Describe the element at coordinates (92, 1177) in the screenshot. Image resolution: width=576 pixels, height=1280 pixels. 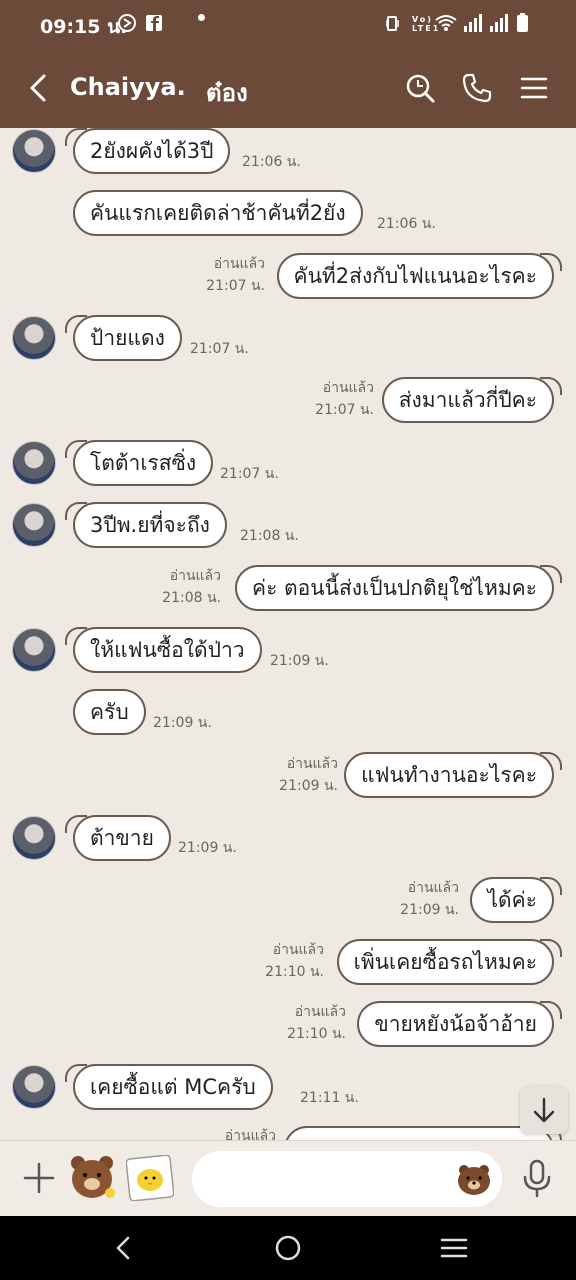
I see `brown-bear-sticker-icon` at that location.